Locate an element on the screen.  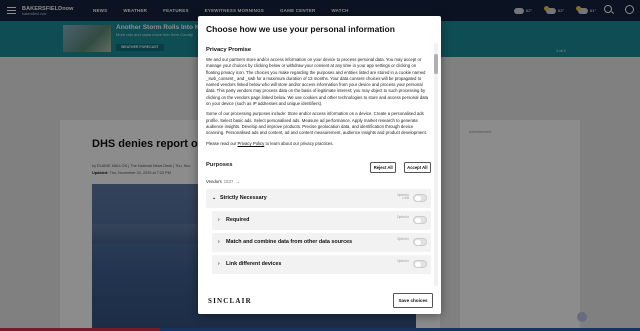
category-name: Link different devices is located at coordinates (254, 264).